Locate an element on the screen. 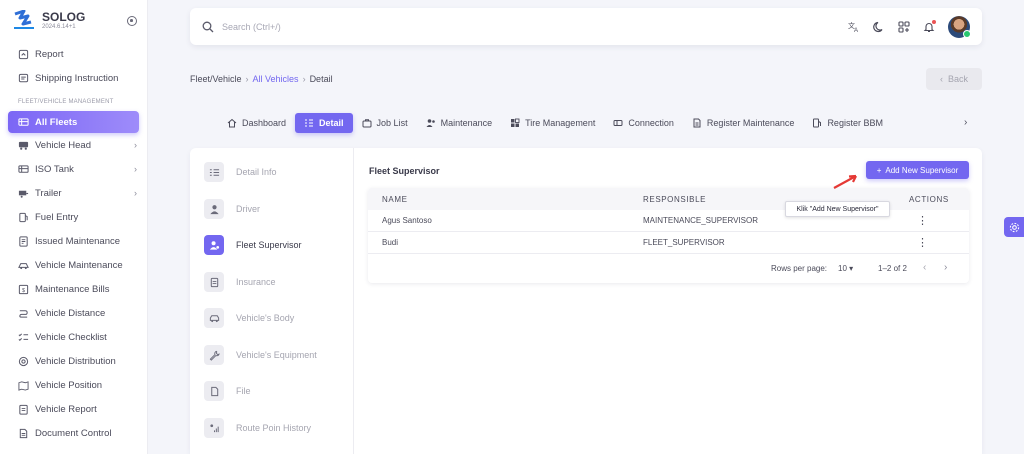 The width and height of the screenshot is (1024, 454). vnav-item-vehicles-body: Vehicle's Body is located at coordinates (249, 318).